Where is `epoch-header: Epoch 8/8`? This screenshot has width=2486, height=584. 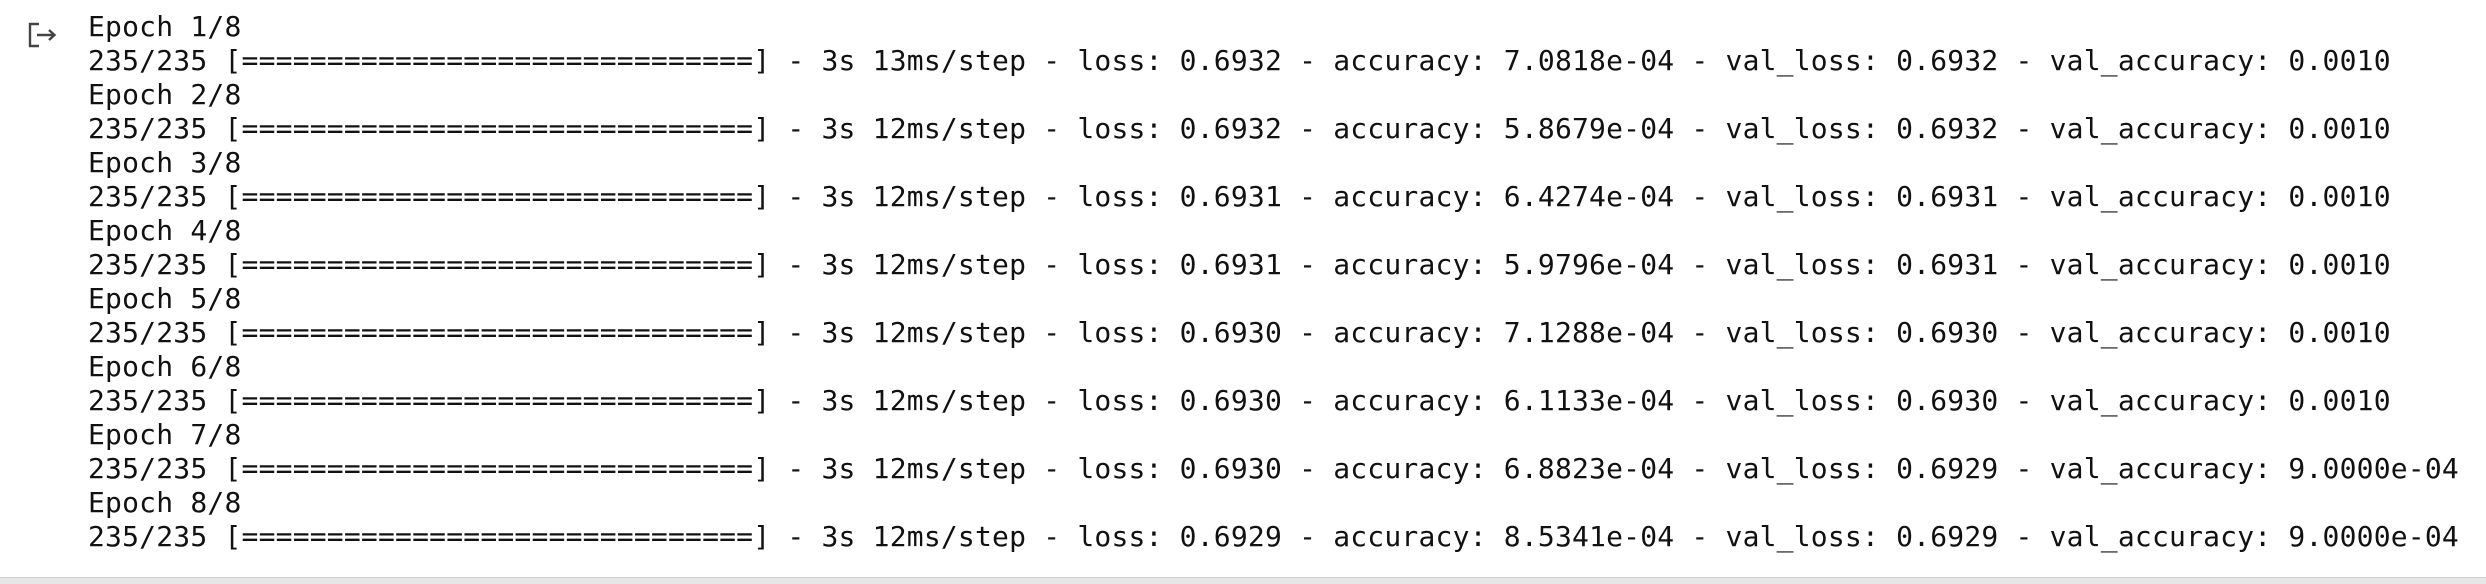 epoch-header: Epoch 8/8 is located at coordinates (165, 502).